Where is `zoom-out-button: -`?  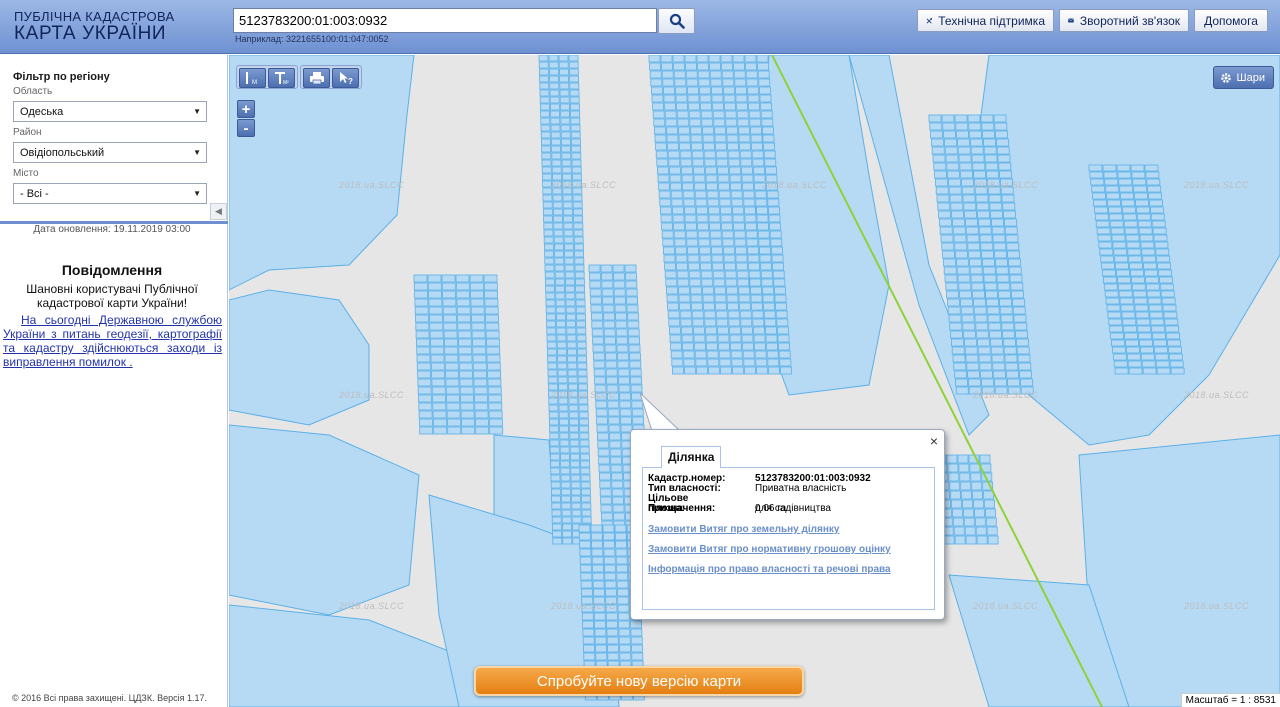
zoom-out-button: - is located at coordinates (246, 128).